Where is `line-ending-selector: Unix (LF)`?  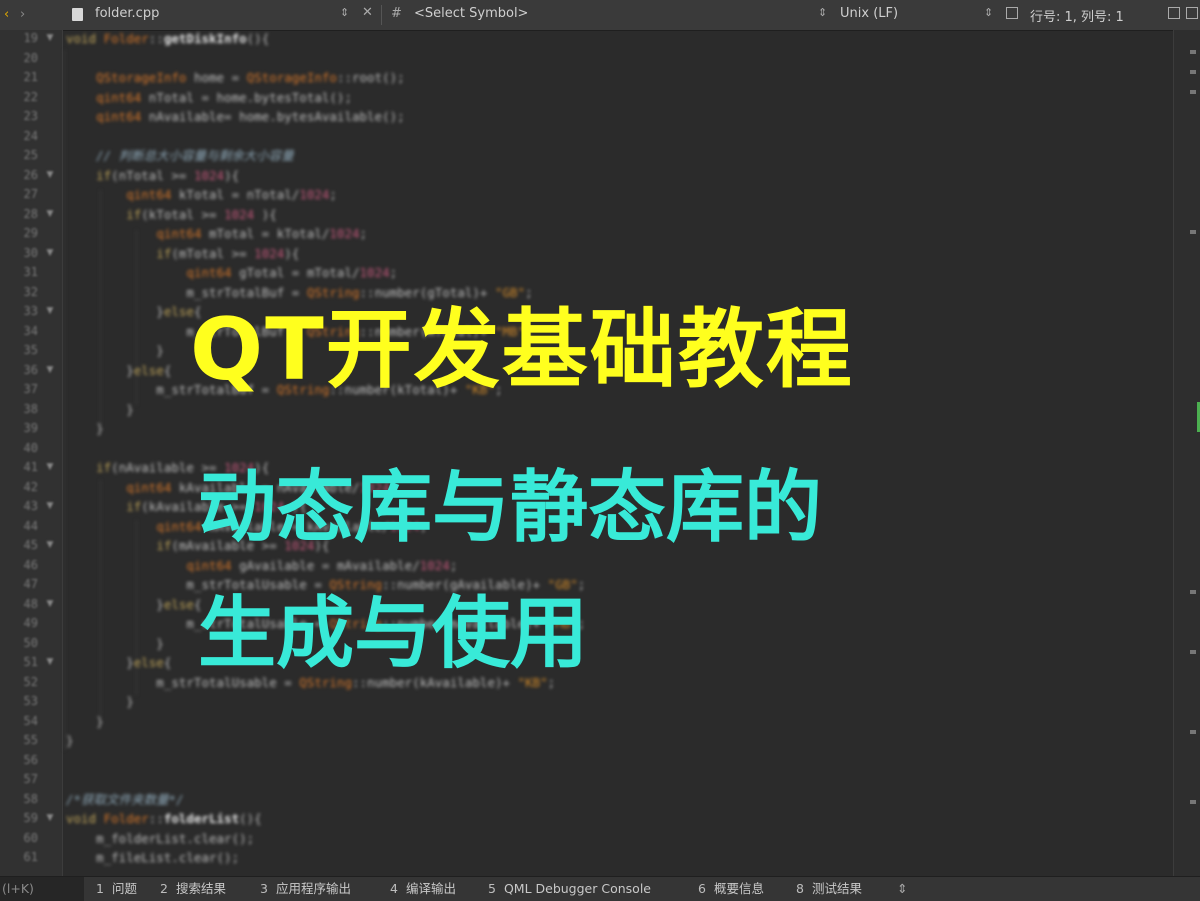
line-ending-selector: Unix (LF) is located at coordinates (869, 13).